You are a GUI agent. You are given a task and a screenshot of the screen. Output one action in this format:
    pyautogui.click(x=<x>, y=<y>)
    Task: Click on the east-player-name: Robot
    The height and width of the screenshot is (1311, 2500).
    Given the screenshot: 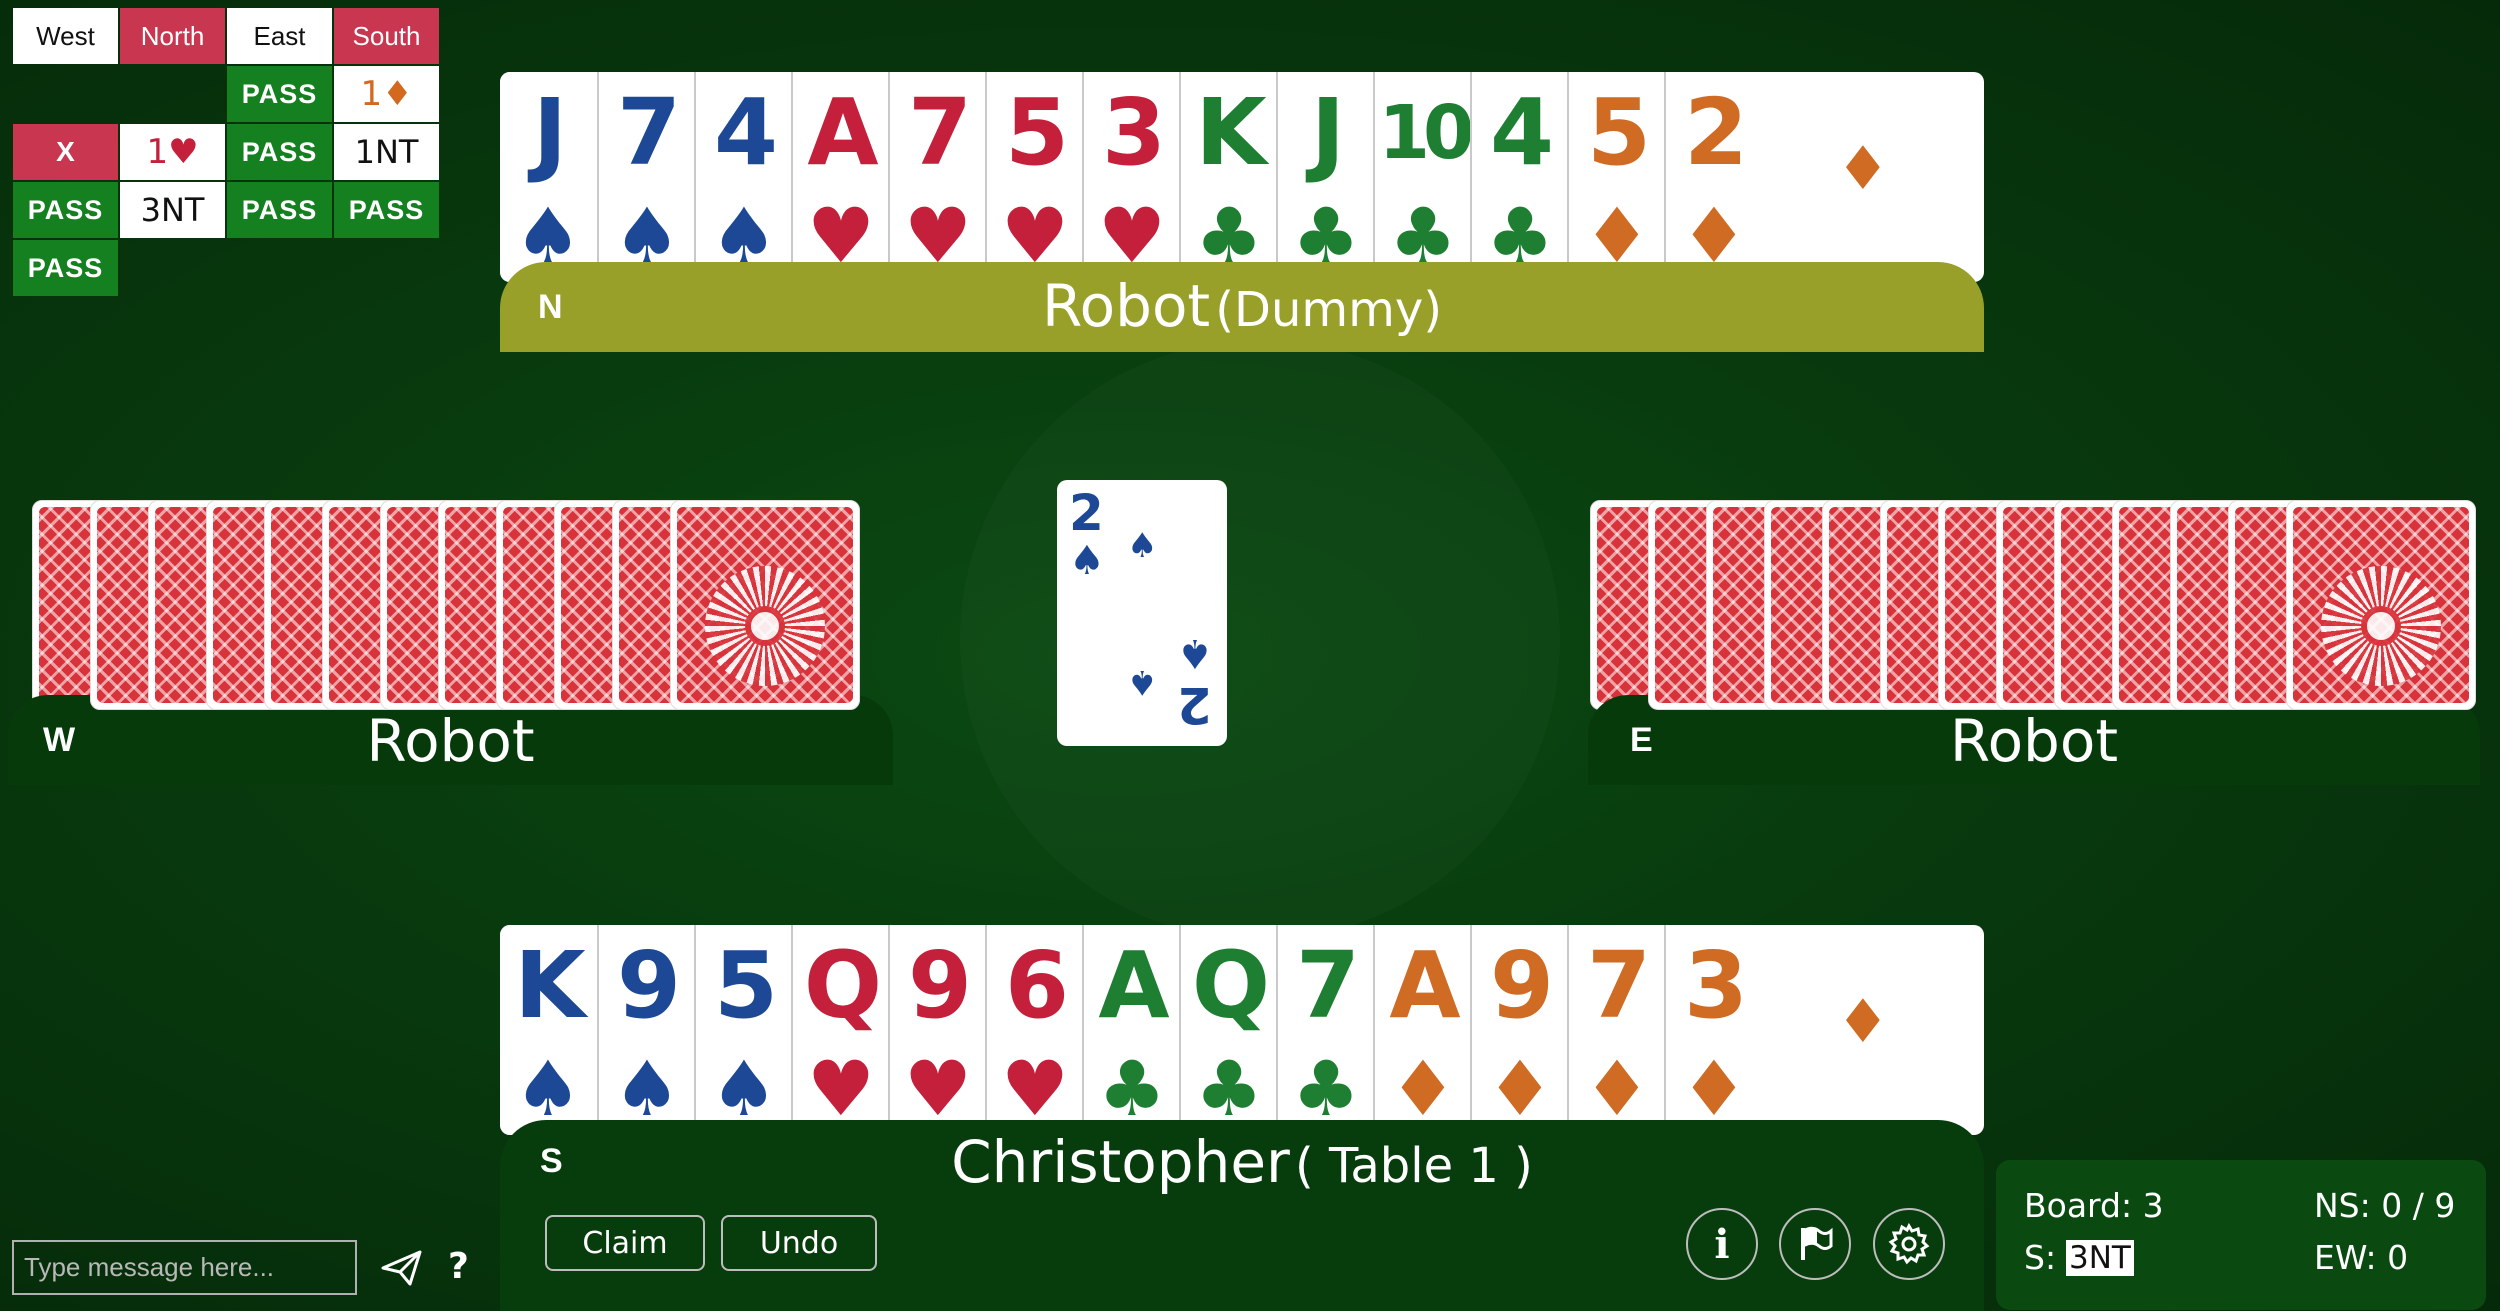 What is the action you would take?
    pyautogui.click(x=2034, y=741)
    